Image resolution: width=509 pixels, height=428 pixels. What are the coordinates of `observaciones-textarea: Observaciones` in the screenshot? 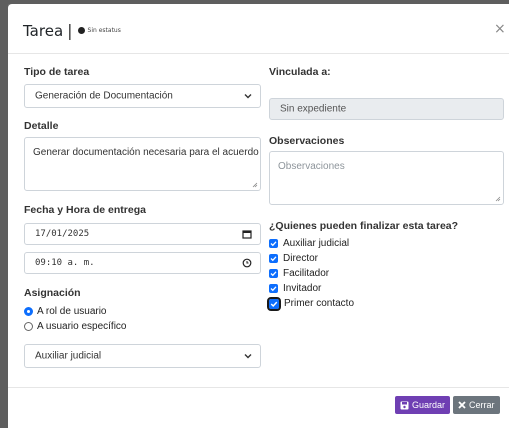 It's located at (386, 178).